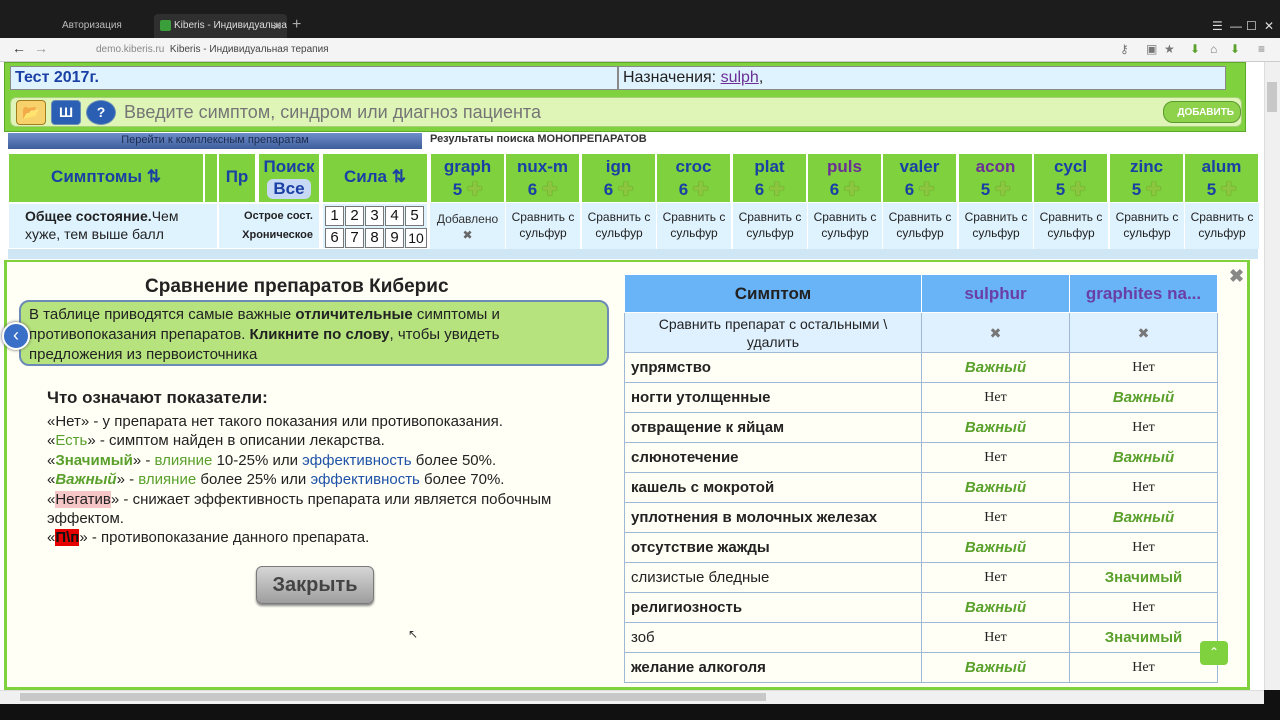 The image size is (1280, 720). Describe the element at coordinates (773, 457) in the screenshot. I see `symptom-cell: слюнотечение` at that location.